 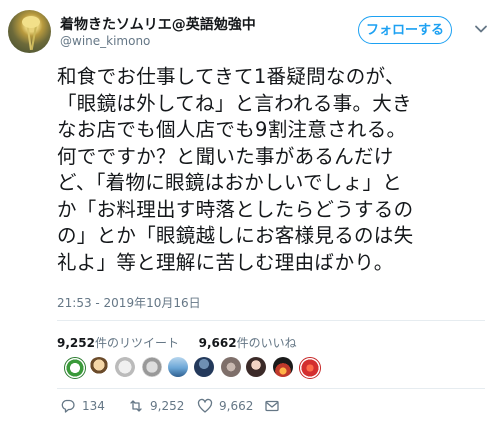 What do you see at coordinates (68, 406) in the screenshot?
I see `reply-icon` at bounding box center [68, 406].